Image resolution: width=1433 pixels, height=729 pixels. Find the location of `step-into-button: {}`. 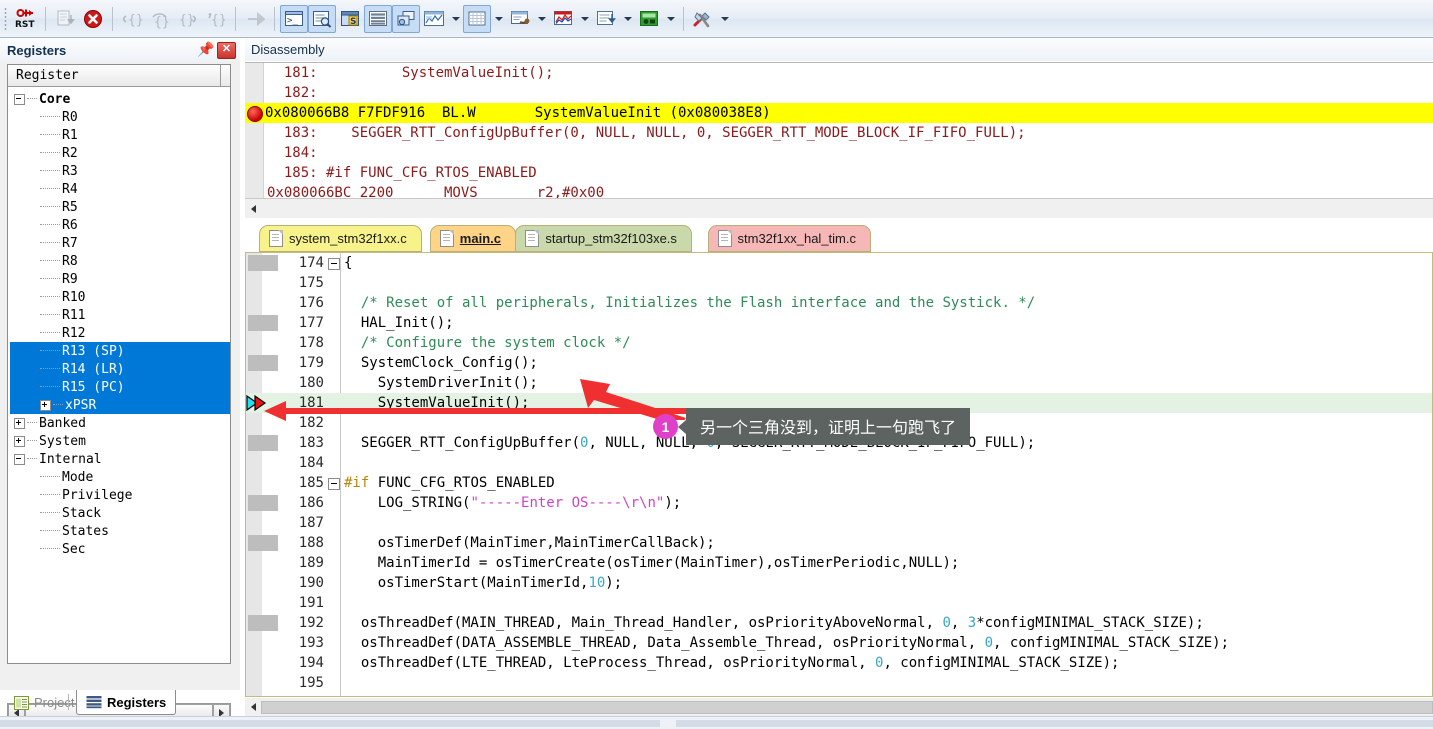

step-into-button: {} is located at coordinates (132, 19).